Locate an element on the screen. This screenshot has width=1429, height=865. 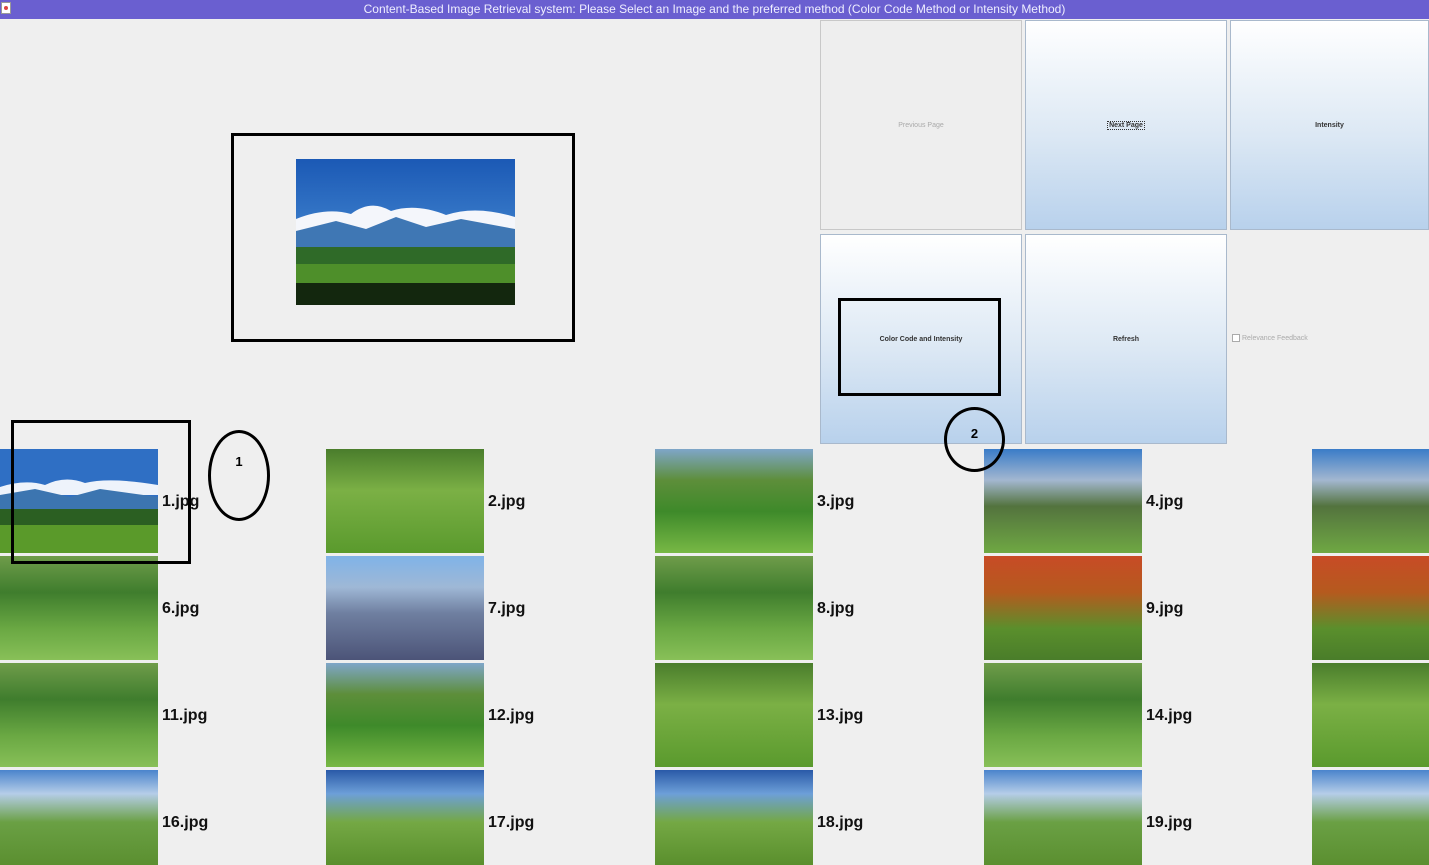
refresh-button: Refresh is located at coordinates (1126, 339).